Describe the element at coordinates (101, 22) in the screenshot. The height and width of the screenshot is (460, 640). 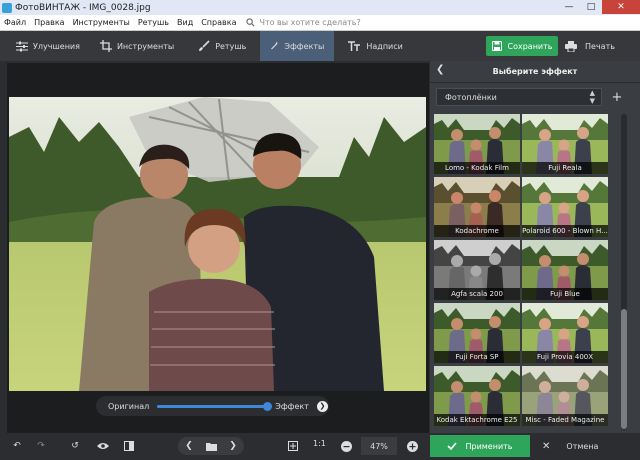
I see `menu-tools: Инструменты` at that location.